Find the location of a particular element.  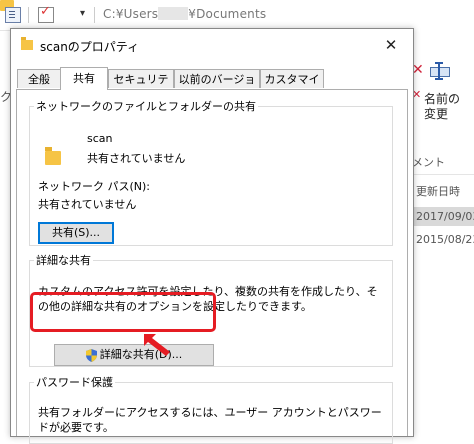

tab-general: 全般 is located at coordinates (39, 78).